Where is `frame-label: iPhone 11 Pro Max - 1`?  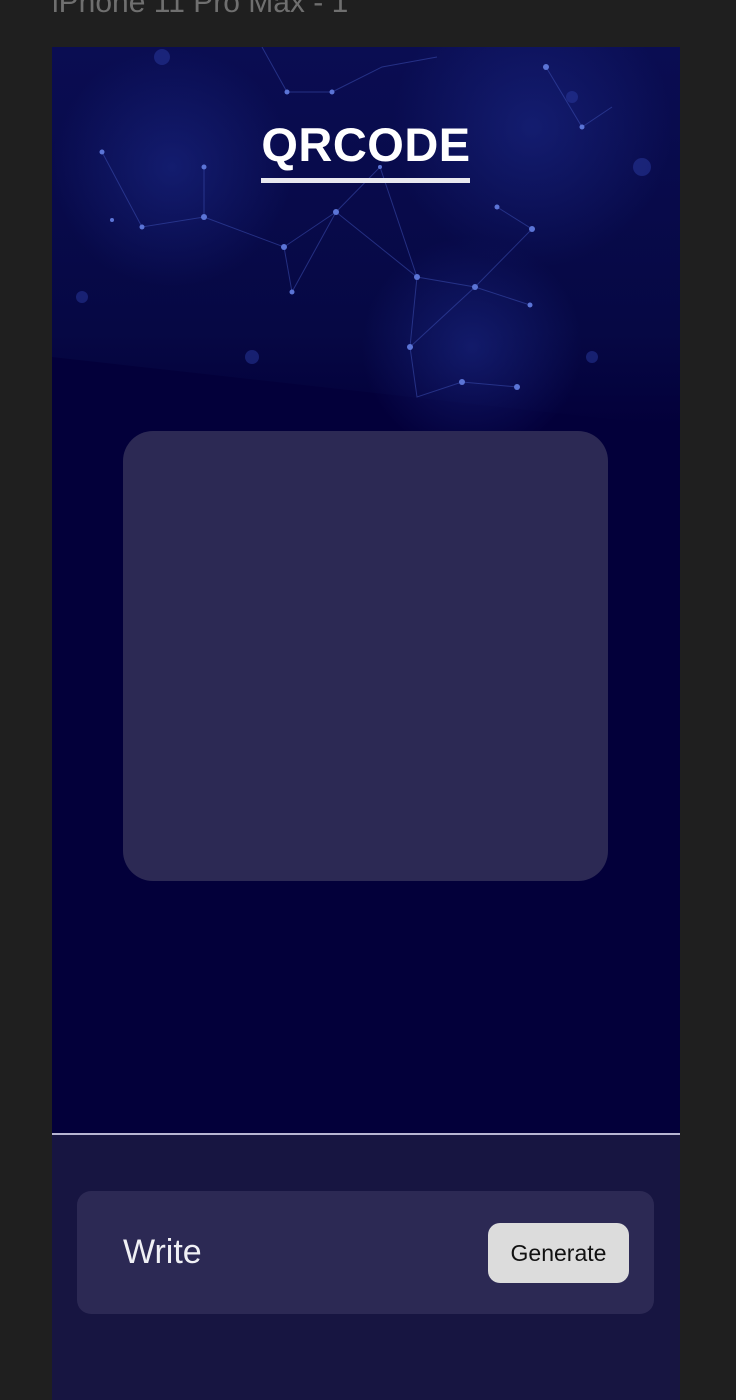
frame-label: iPhone 11 Pro Max - 1 is located at coordinates (200, 9).